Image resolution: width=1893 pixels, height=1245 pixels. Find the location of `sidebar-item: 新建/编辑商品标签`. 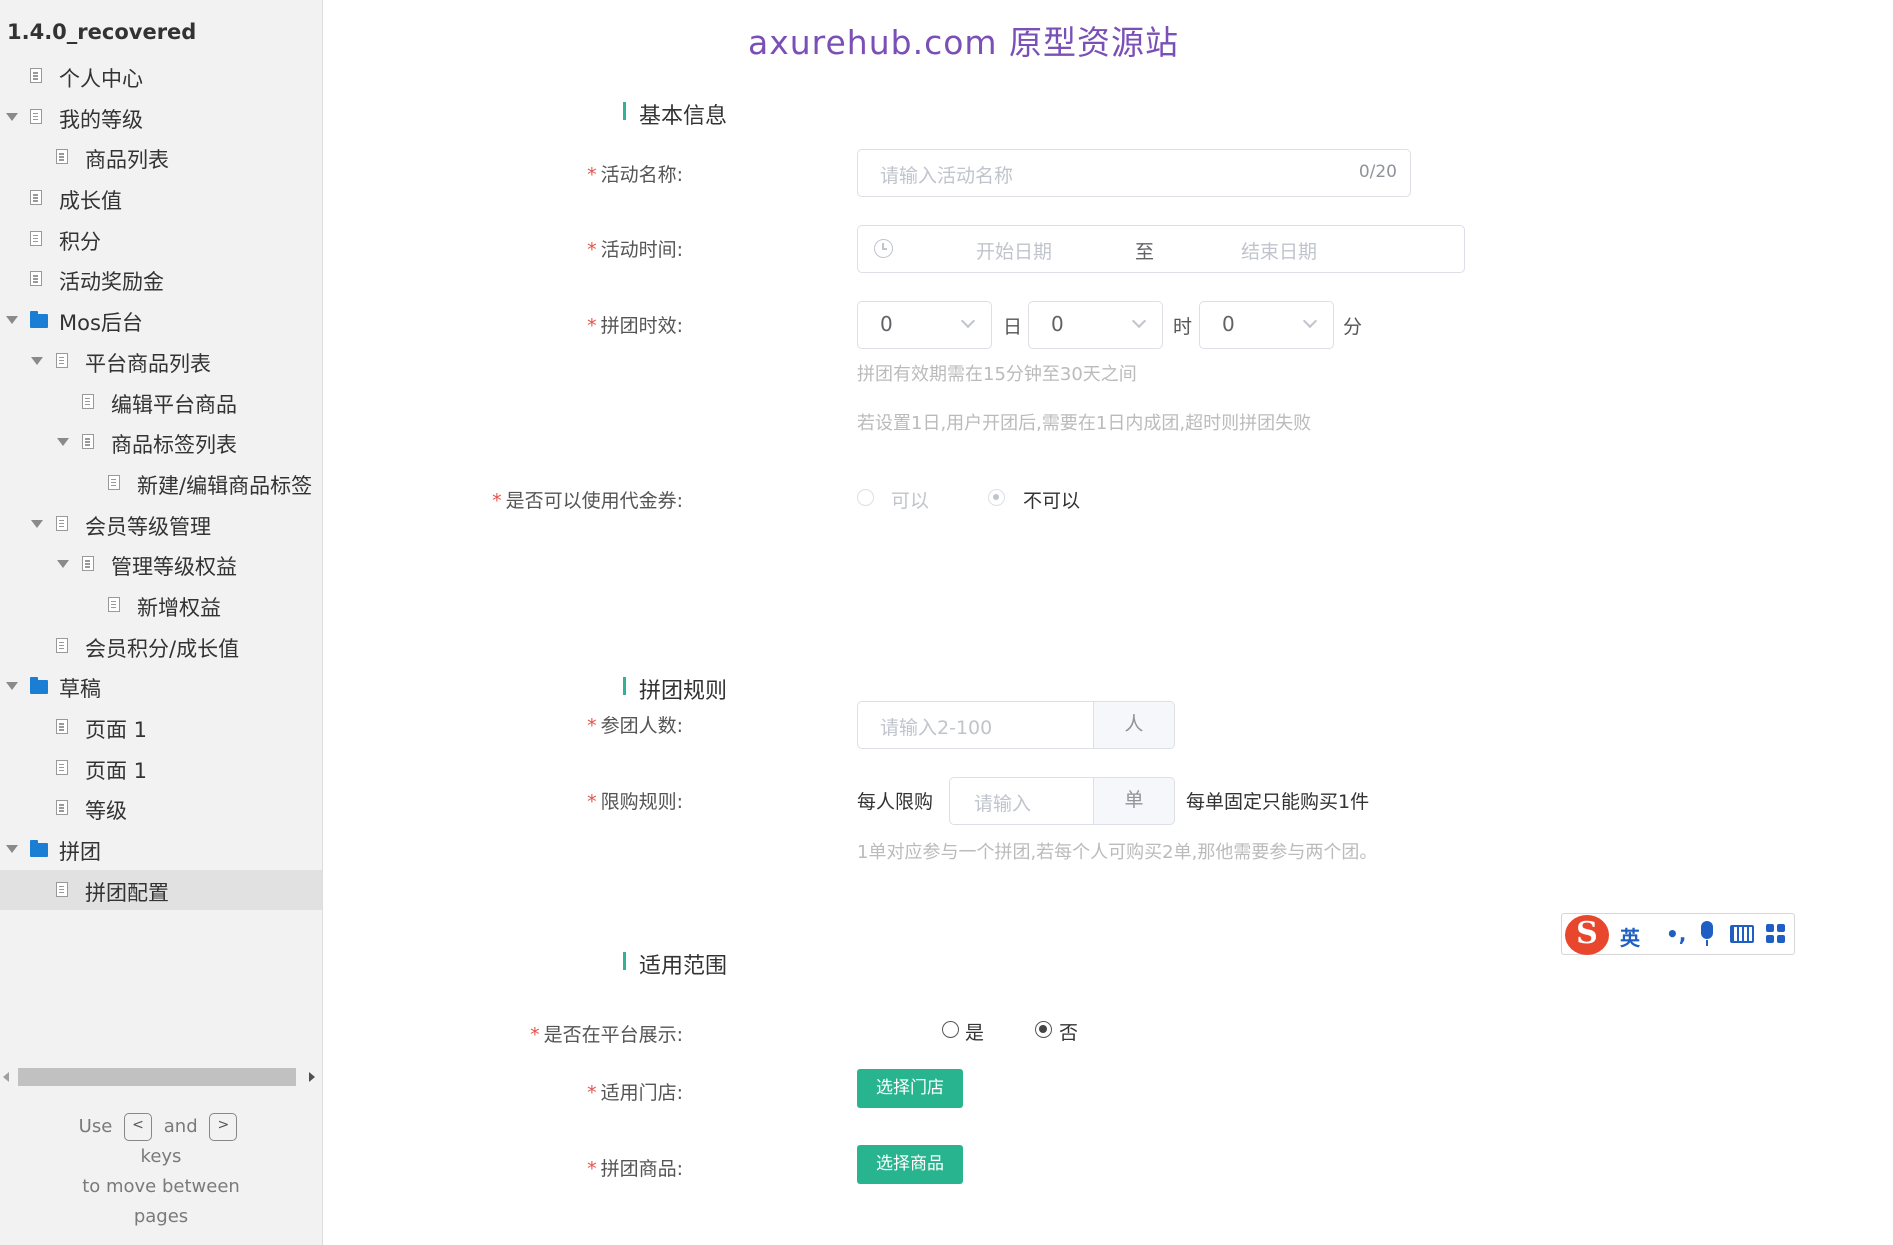

sidebar-item: 新建/编辑商品标签 is located at coordinates (161, 483).